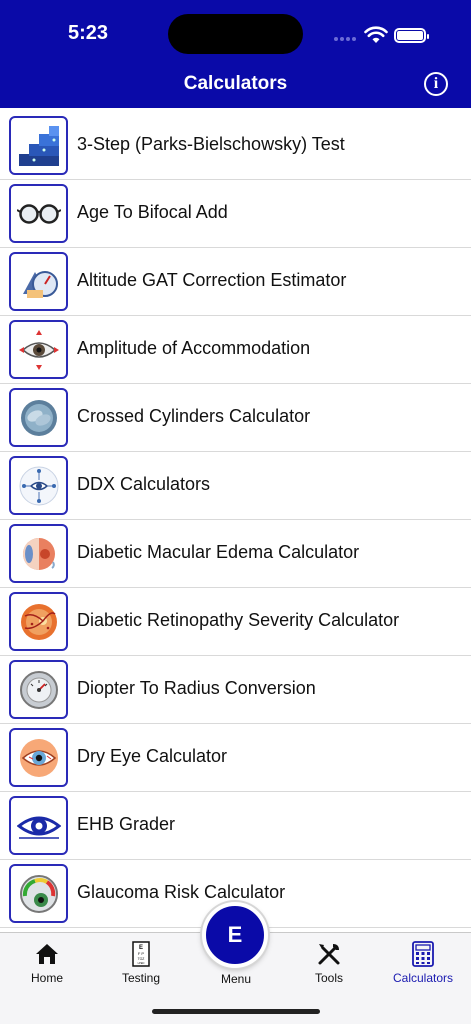 This screenshot has height=1024, width=471. Describe the element at coordinates (194, 348) in the screenshot. I see `list-item-label: Amplitude of Accommodation` at that location.